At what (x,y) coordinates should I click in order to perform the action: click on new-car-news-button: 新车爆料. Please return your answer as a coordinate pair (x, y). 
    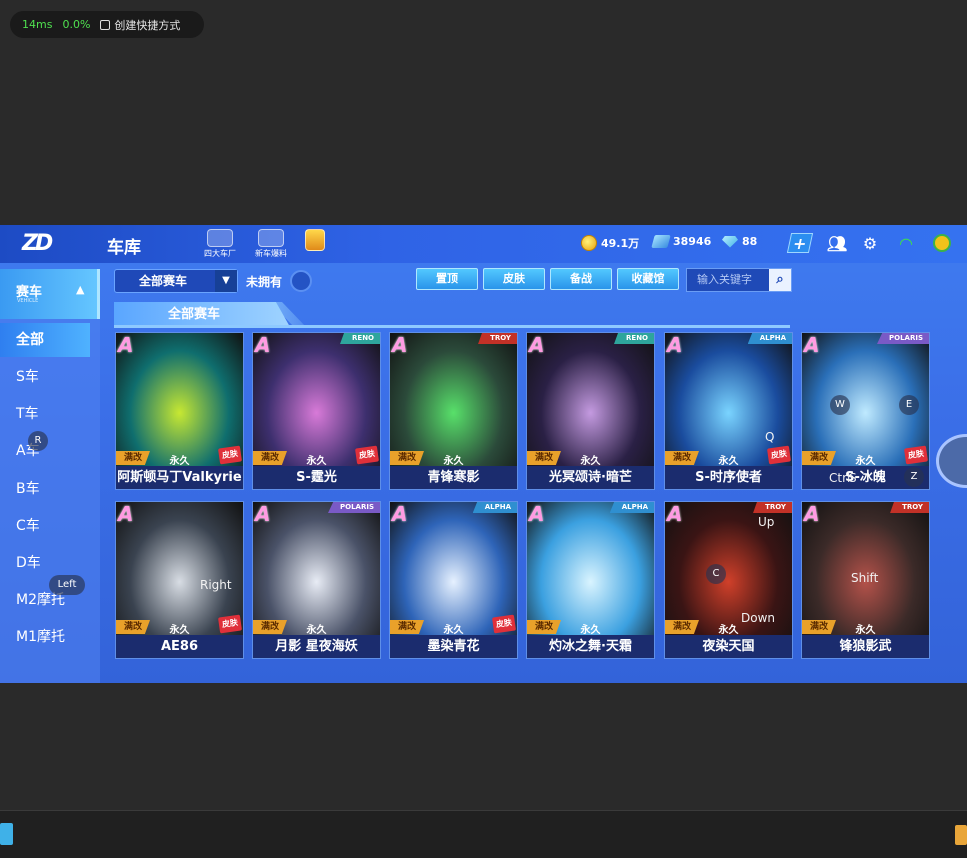
    Looking at the image, I should click on (271, 244).